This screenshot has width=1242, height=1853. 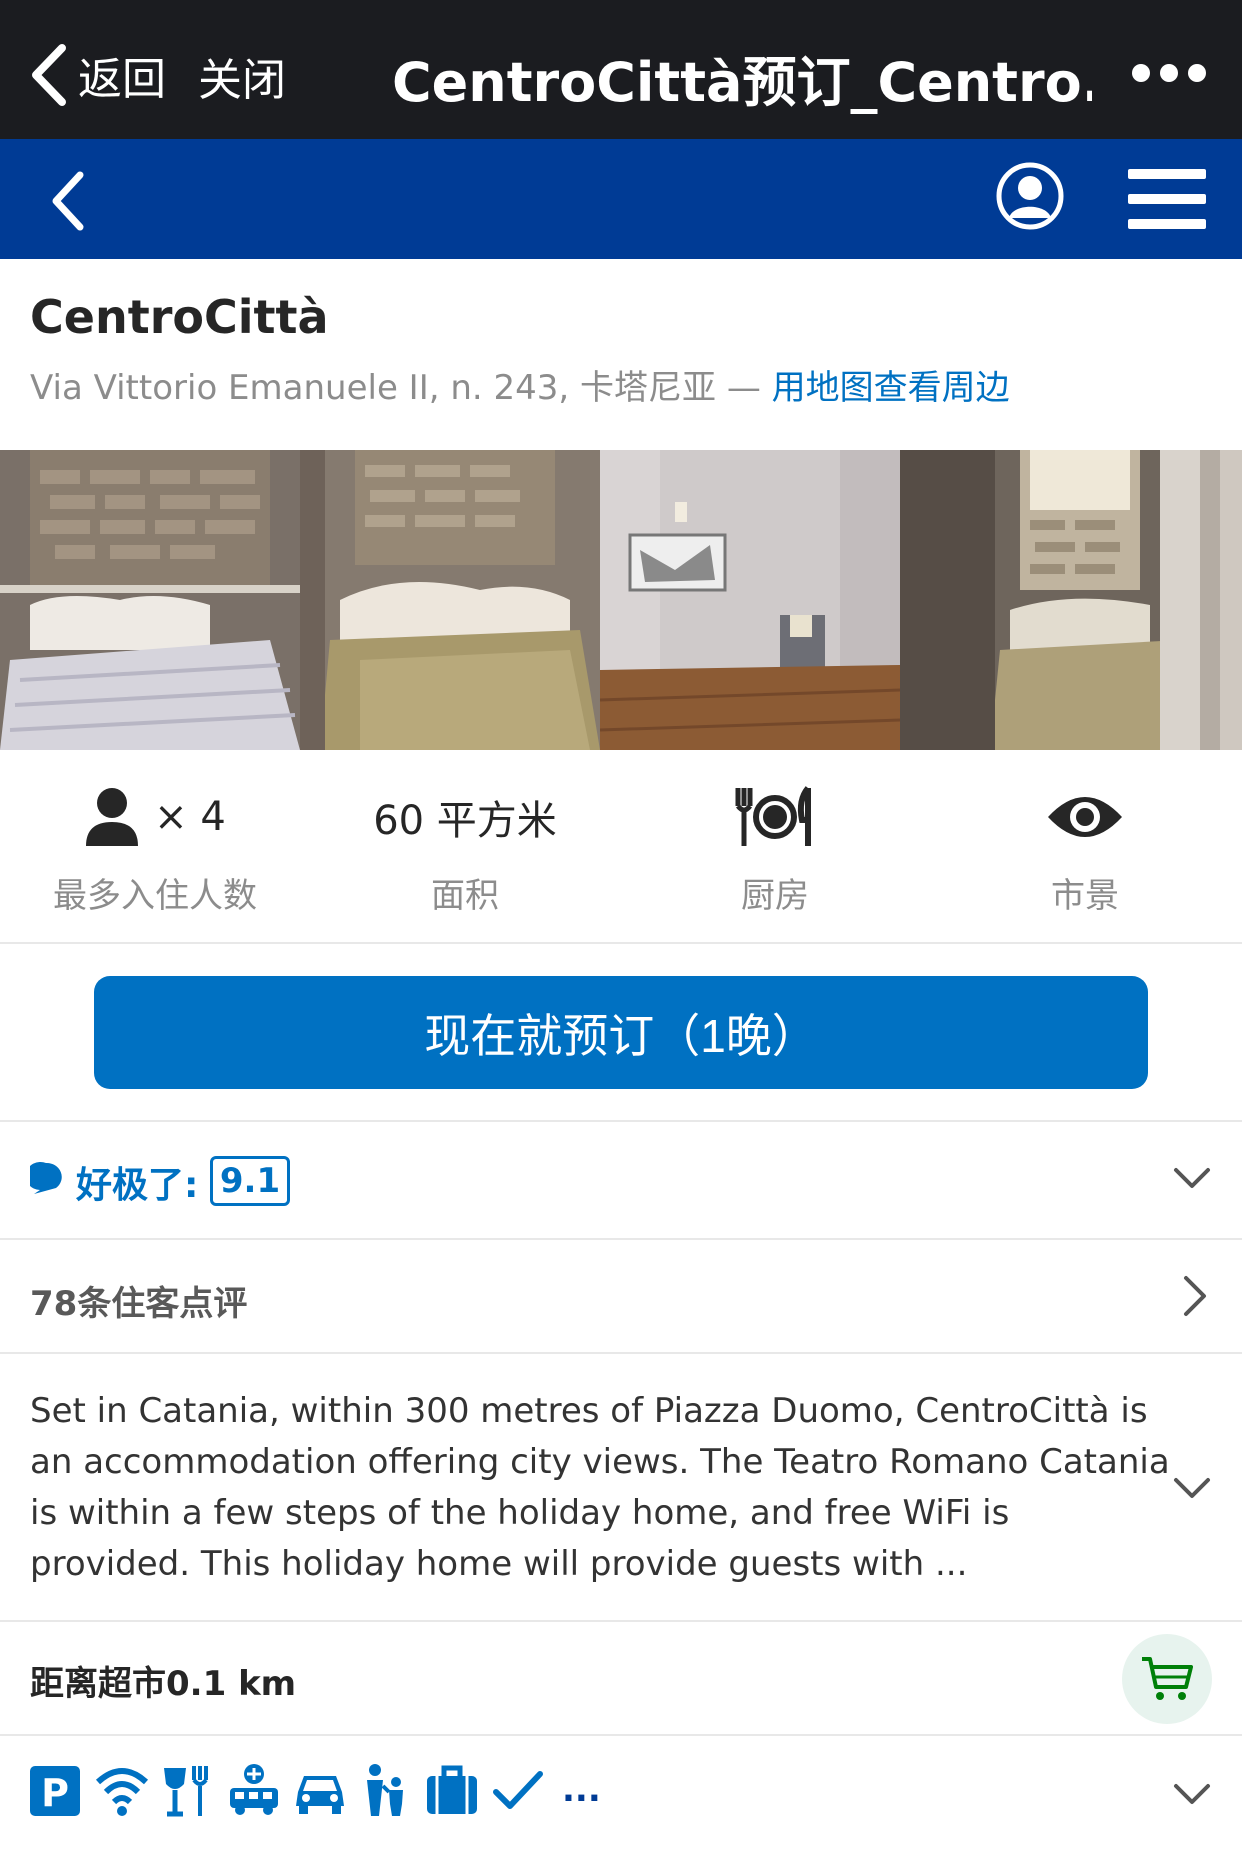 I want to click on address-text: Via Vittorio Emanuele II, n. 243, 卡塔尼亚 —, so click(x=401, y=388).